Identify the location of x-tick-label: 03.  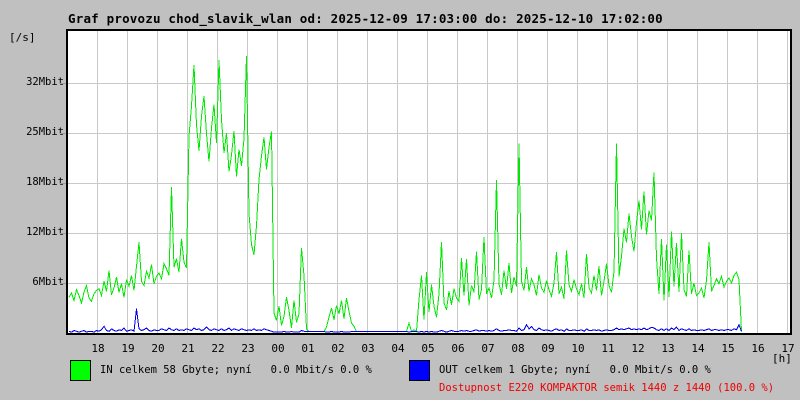
(368, 348).